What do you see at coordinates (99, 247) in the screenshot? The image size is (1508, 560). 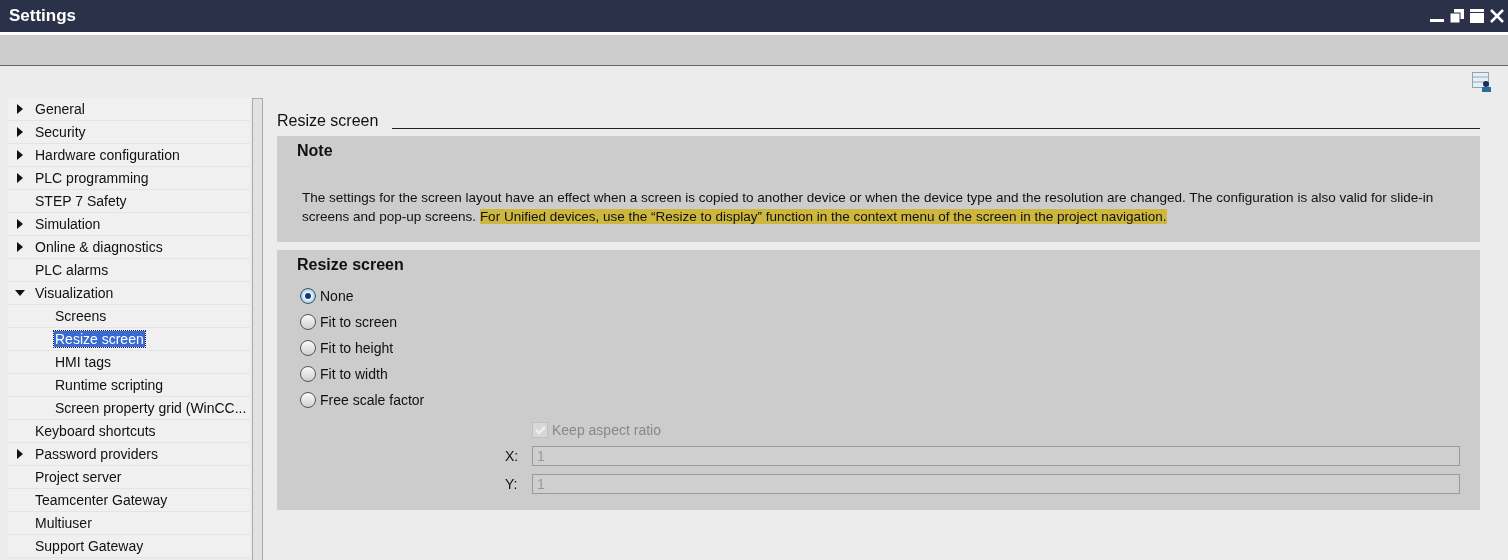 I see `tree-item: Online & diagnostics` at bounding box center [99, 247].